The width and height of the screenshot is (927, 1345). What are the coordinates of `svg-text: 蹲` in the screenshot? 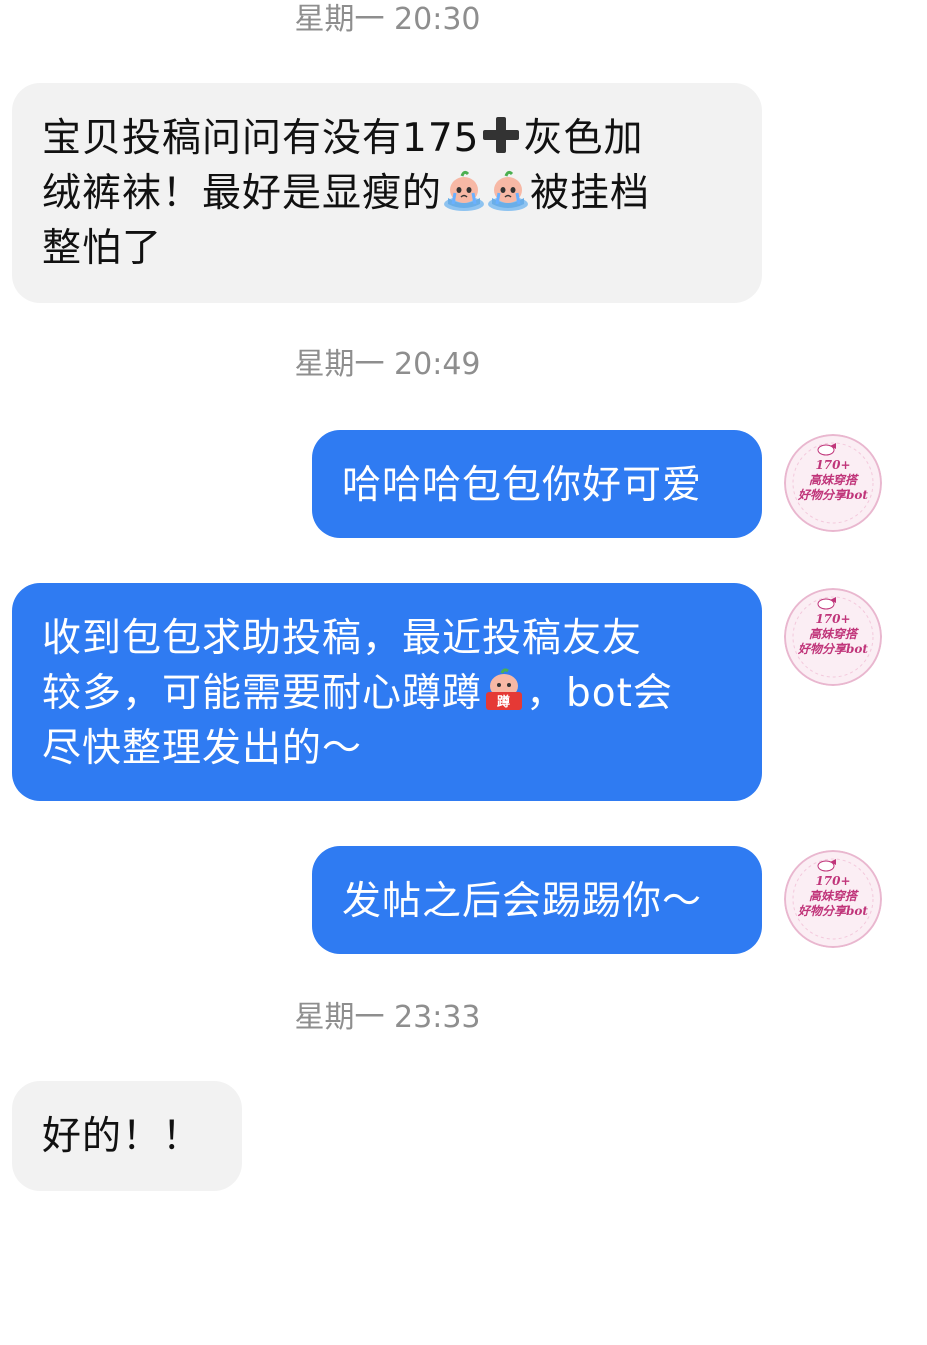 It's located at (504, 702).